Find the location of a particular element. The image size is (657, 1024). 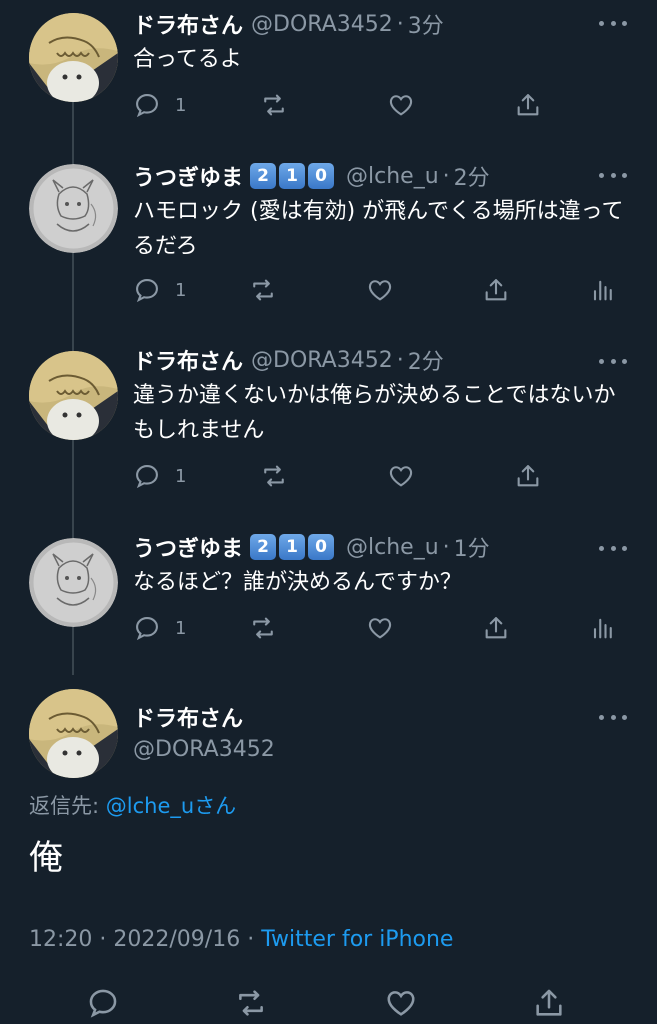

tweet-text: 合ってるよ is located at coordinates (187, 59).